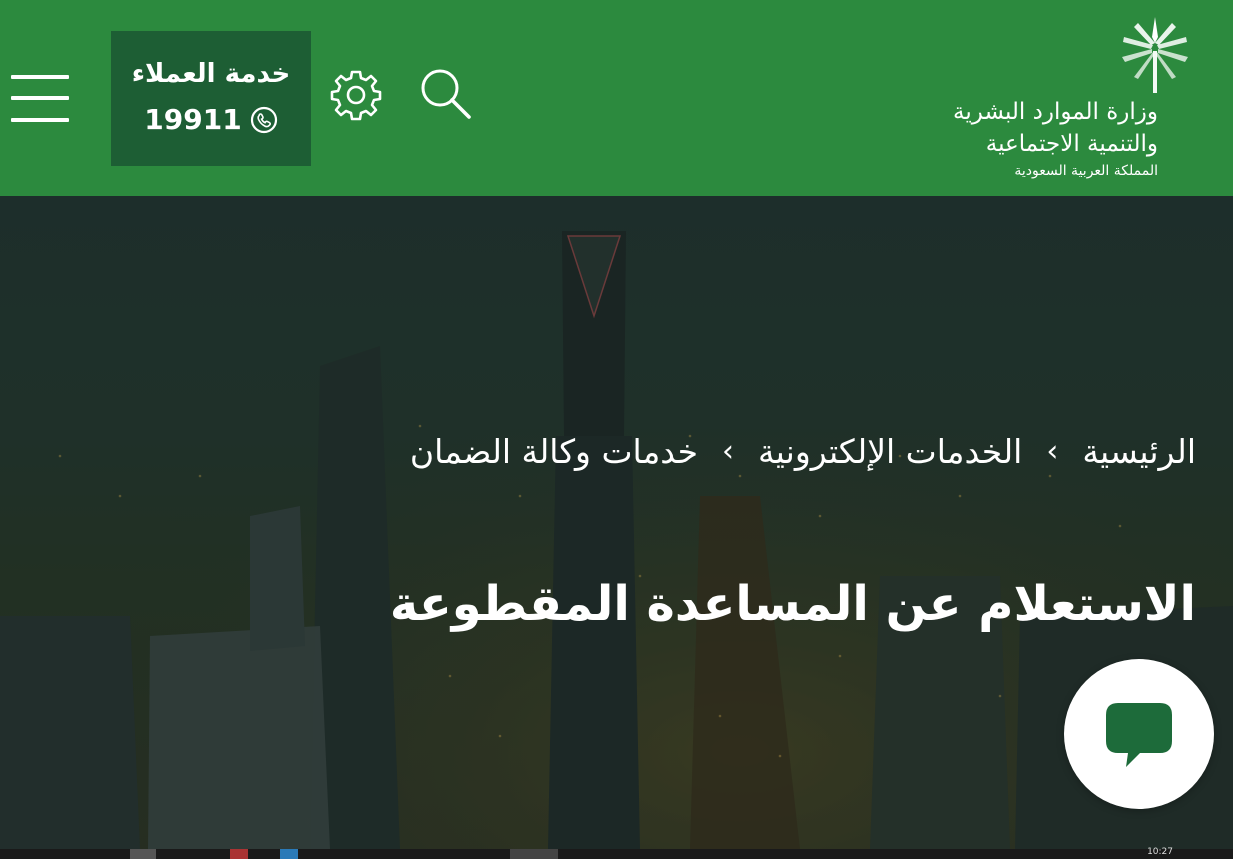 The height and width of the screenshot is (859, 1233). I want to click on customer-service-label: خدمة العملاء, so click(211, 74).